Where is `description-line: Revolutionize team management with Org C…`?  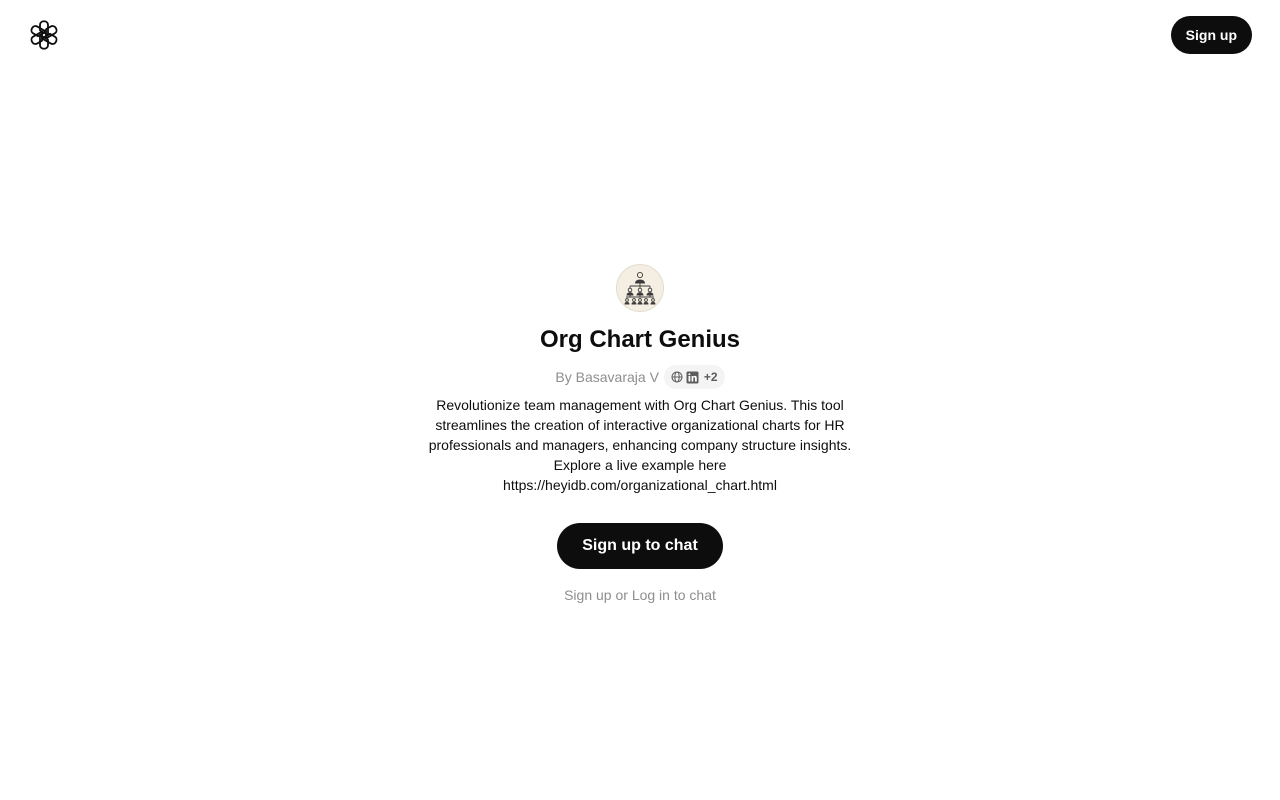 description-line: Revolutionize team management with Org C… is located at coordinates (640, 405).